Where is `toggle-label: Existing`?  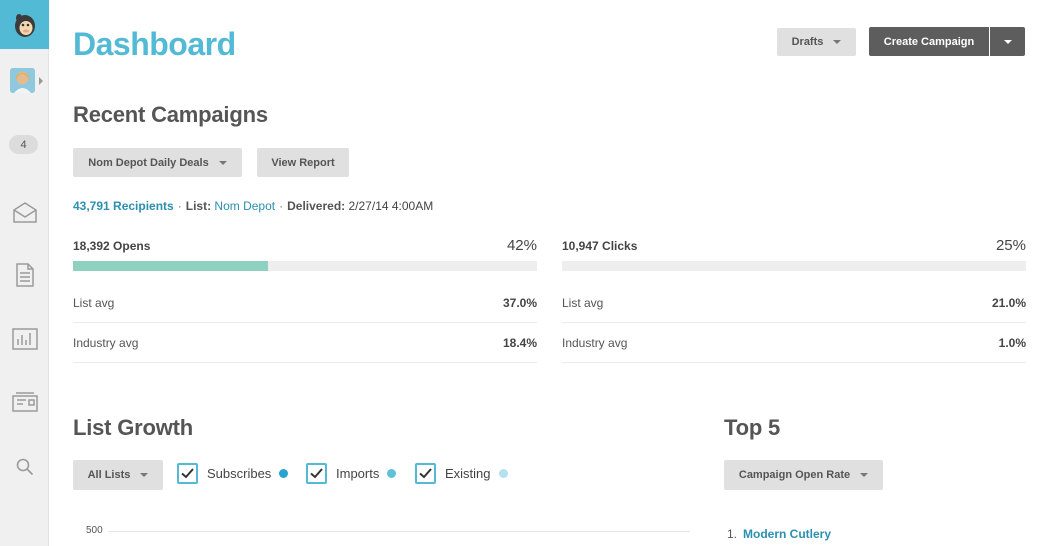 toggle-label: Existing is located at coordinates (468, 473).